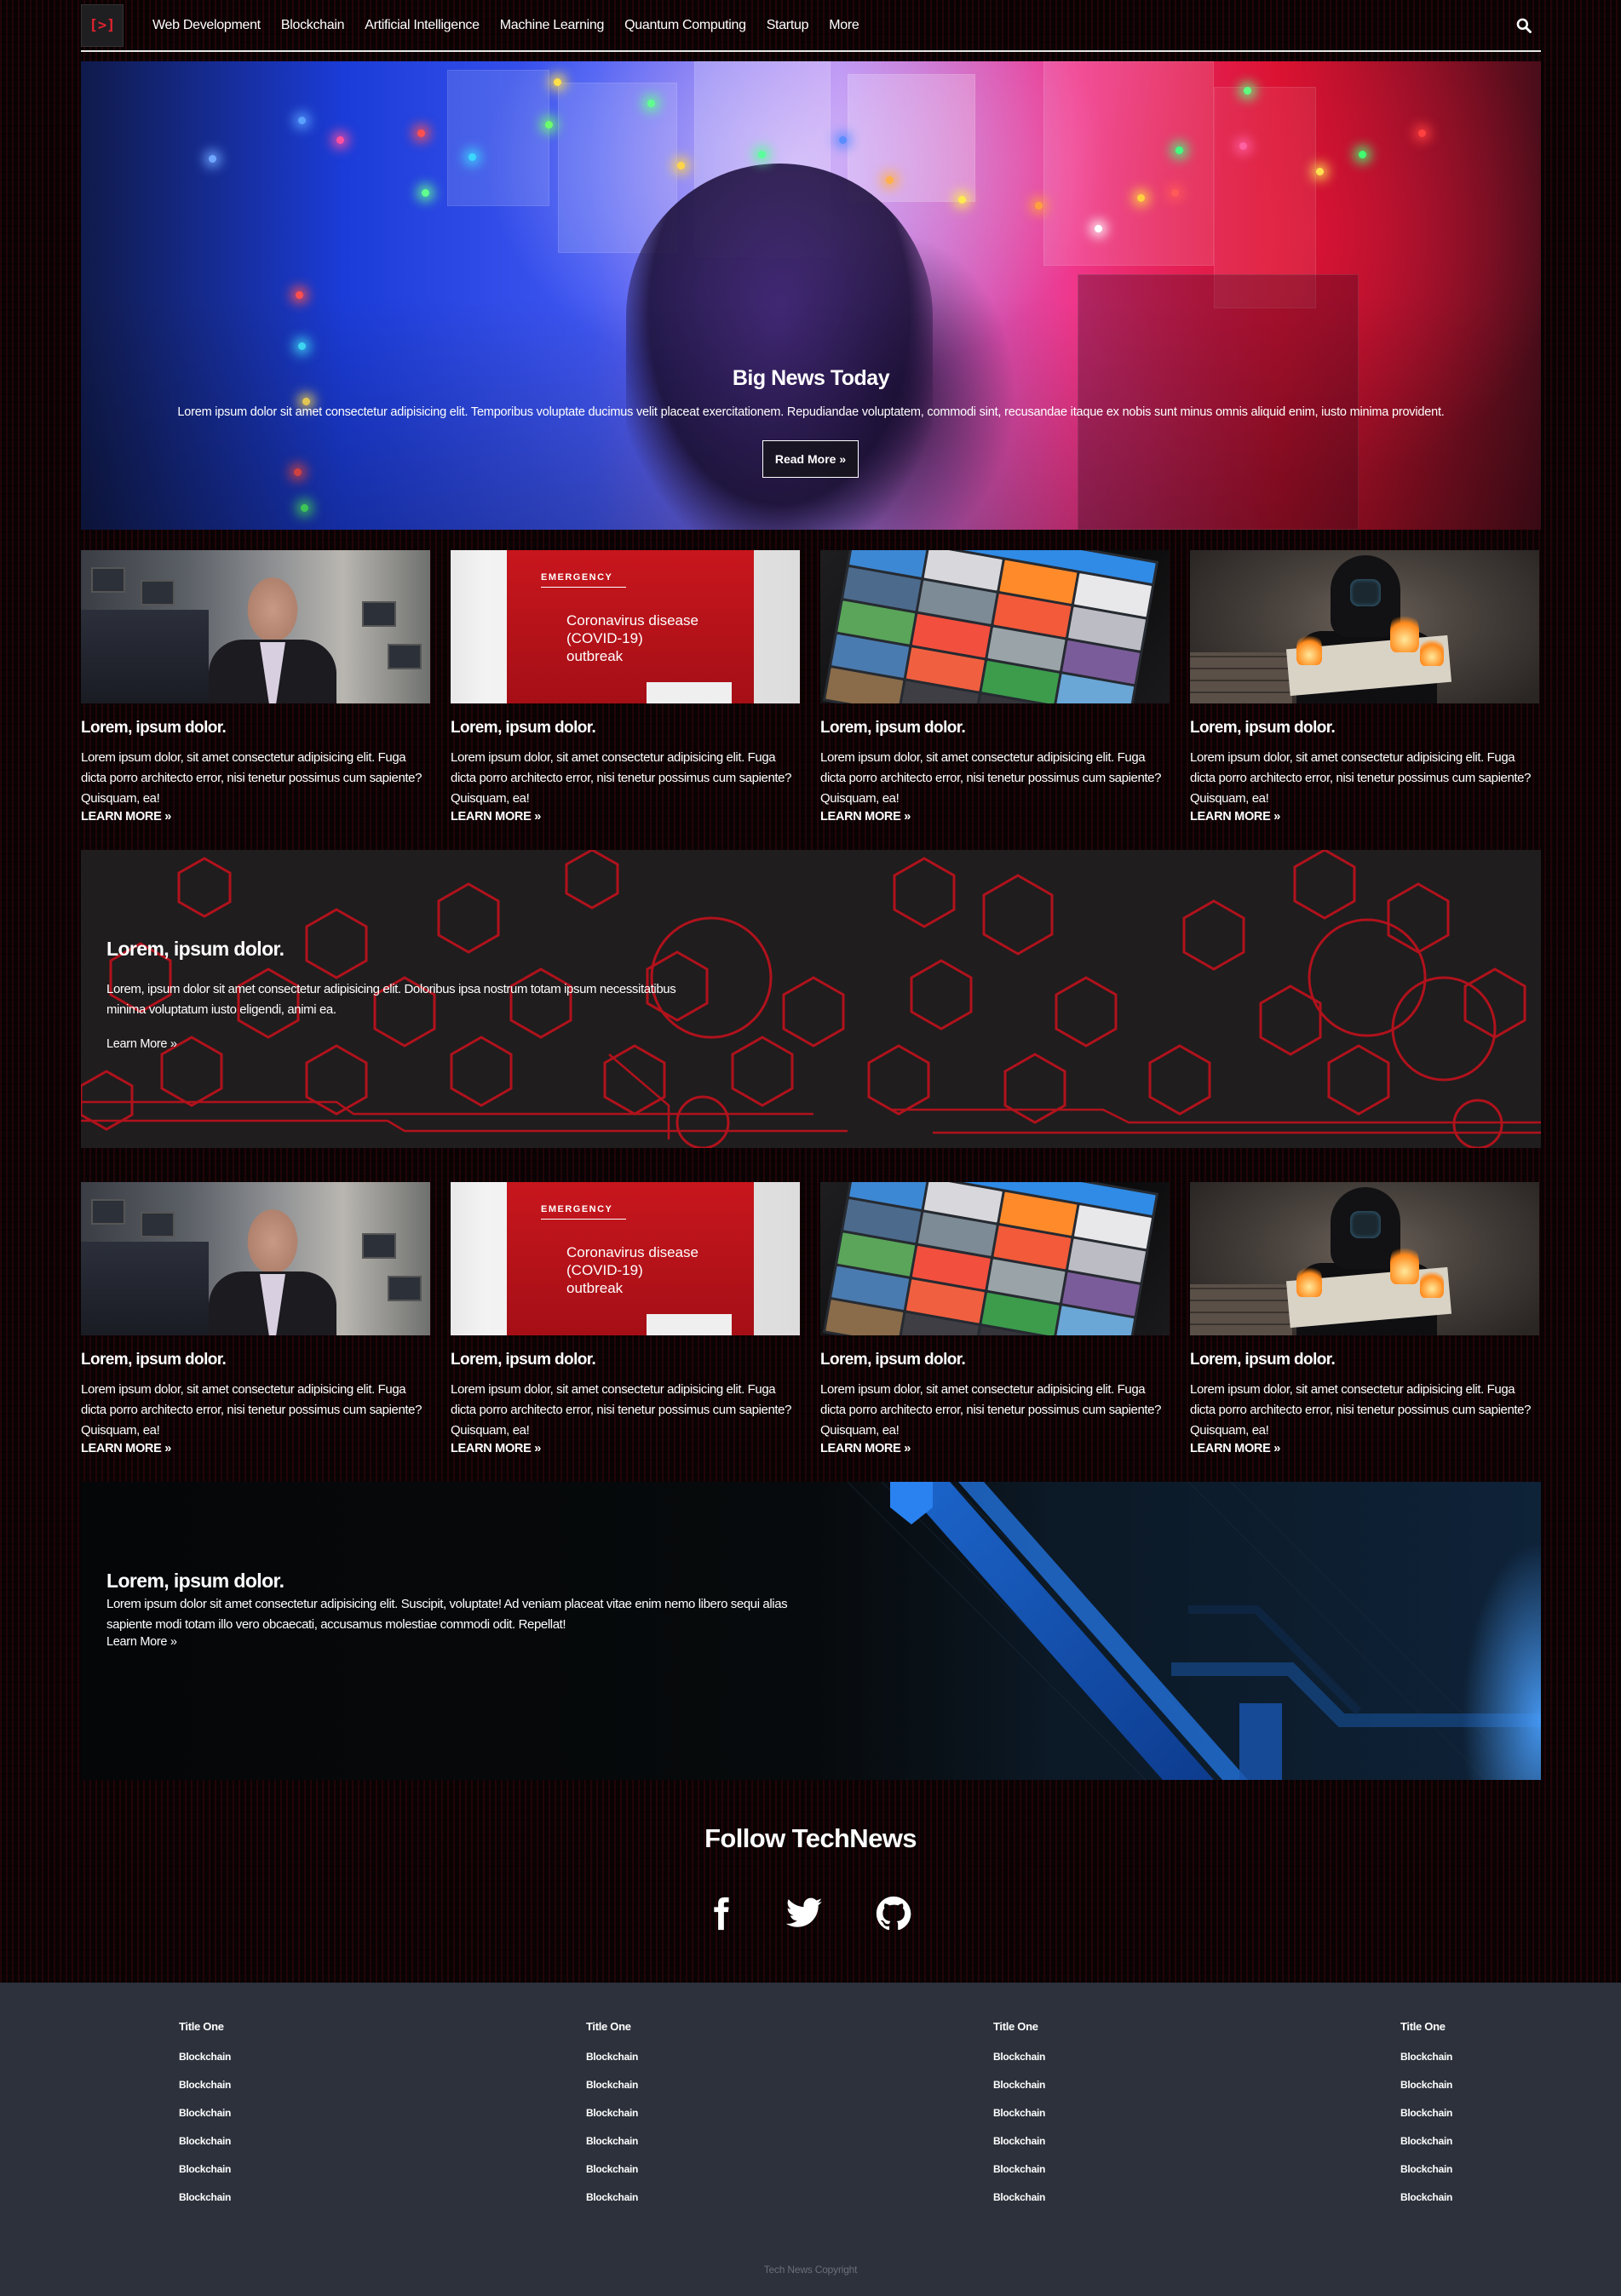  What do you see at coordinates (811, 378) in the screenshot?
I see `hero-title: Big News Today` at bounding box center [811, 378].